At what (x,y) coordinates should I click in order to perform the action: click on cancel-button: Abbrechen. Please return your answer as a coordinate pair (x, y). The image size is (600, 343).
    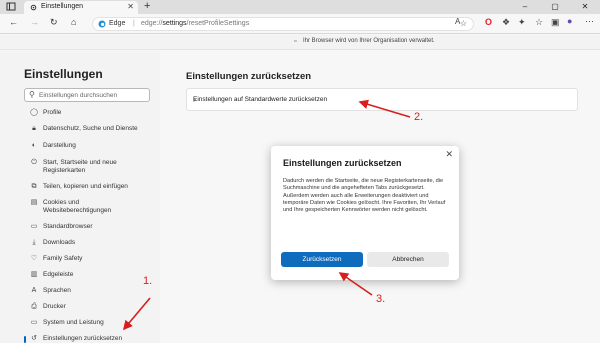
    Looking at the image, I should click on (408, 259).